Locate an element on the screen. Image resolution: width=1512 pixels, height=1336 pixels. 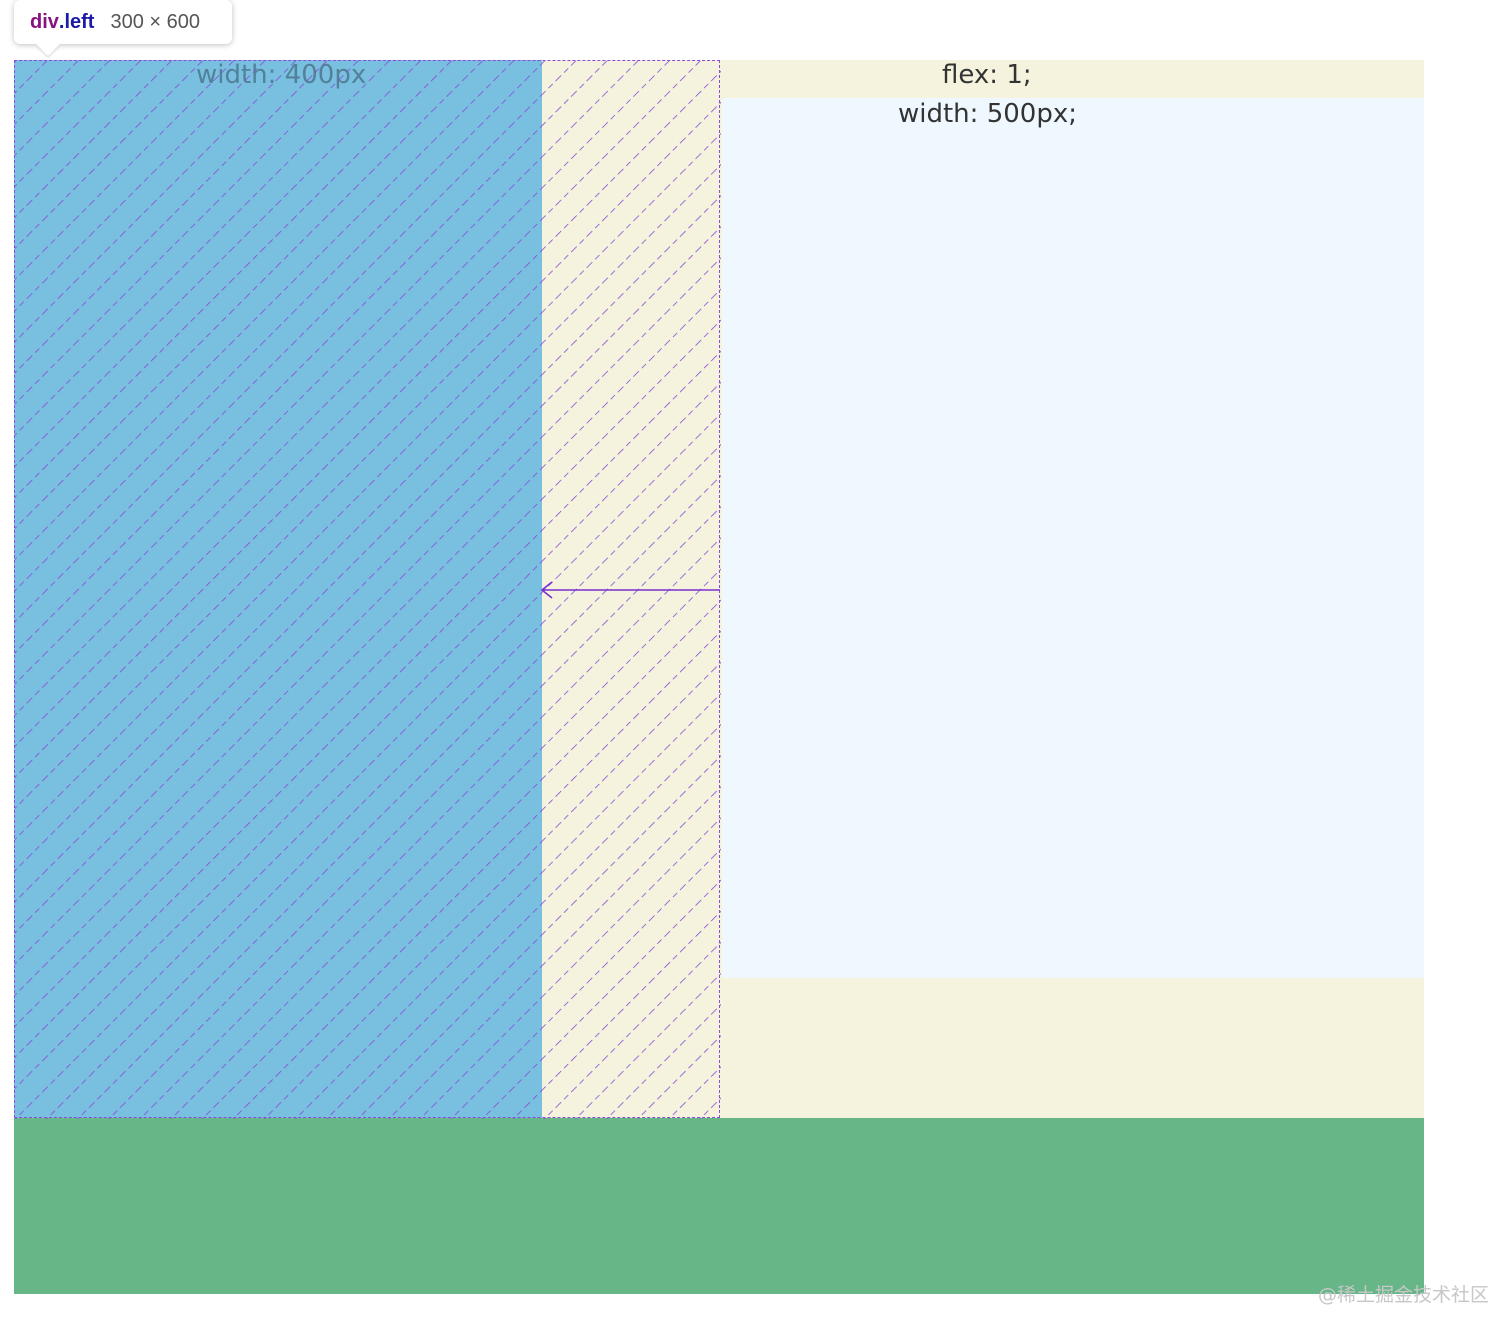
shrink-arrow-icon is located at coordinates (630, 590).